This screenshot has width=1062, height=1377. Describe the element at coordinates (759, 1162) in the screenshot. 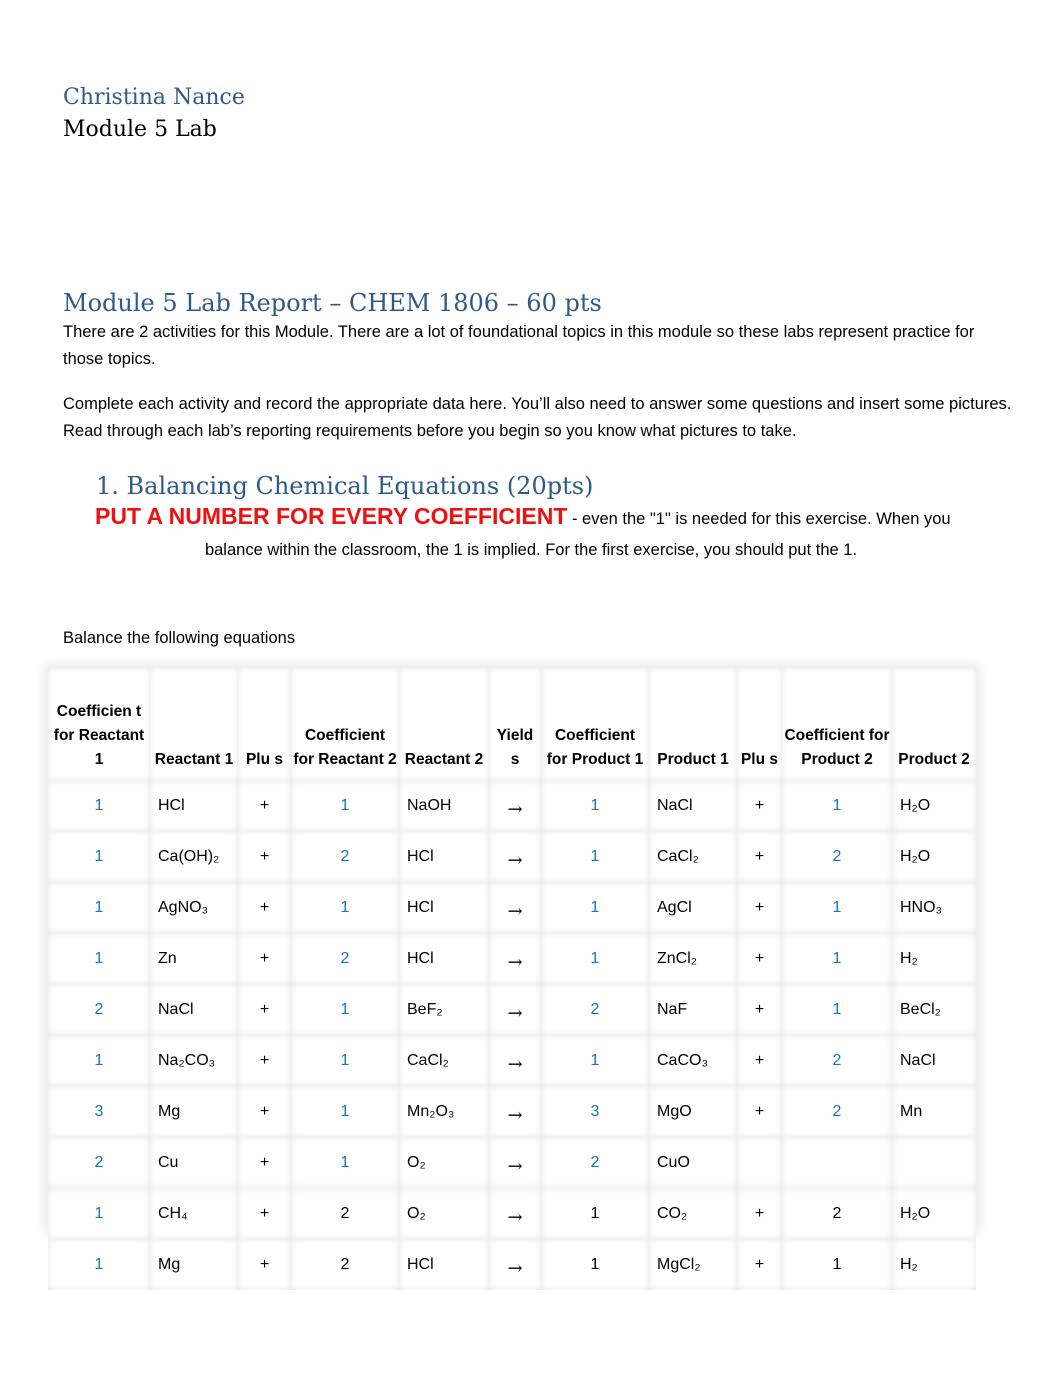

I see `plus-sign` at that location.